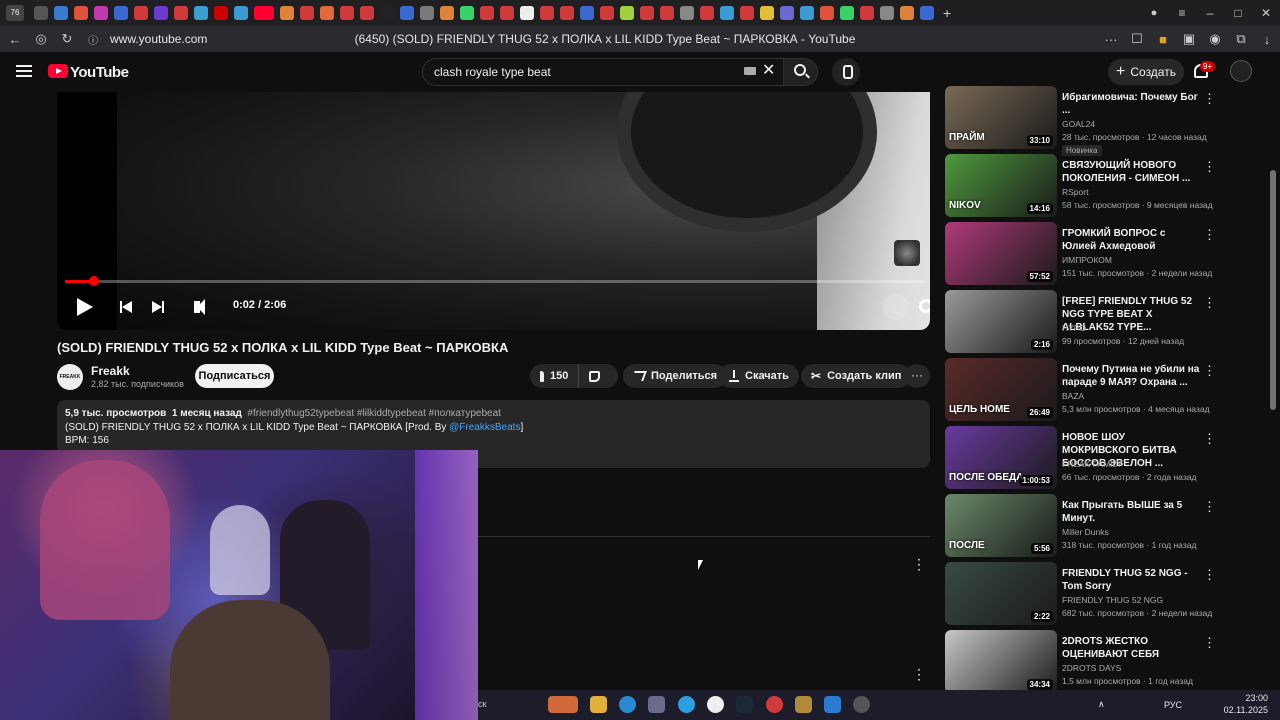 The image size is (1280, 720). I want to click on extension-icon: ■, so click(1163, 39).